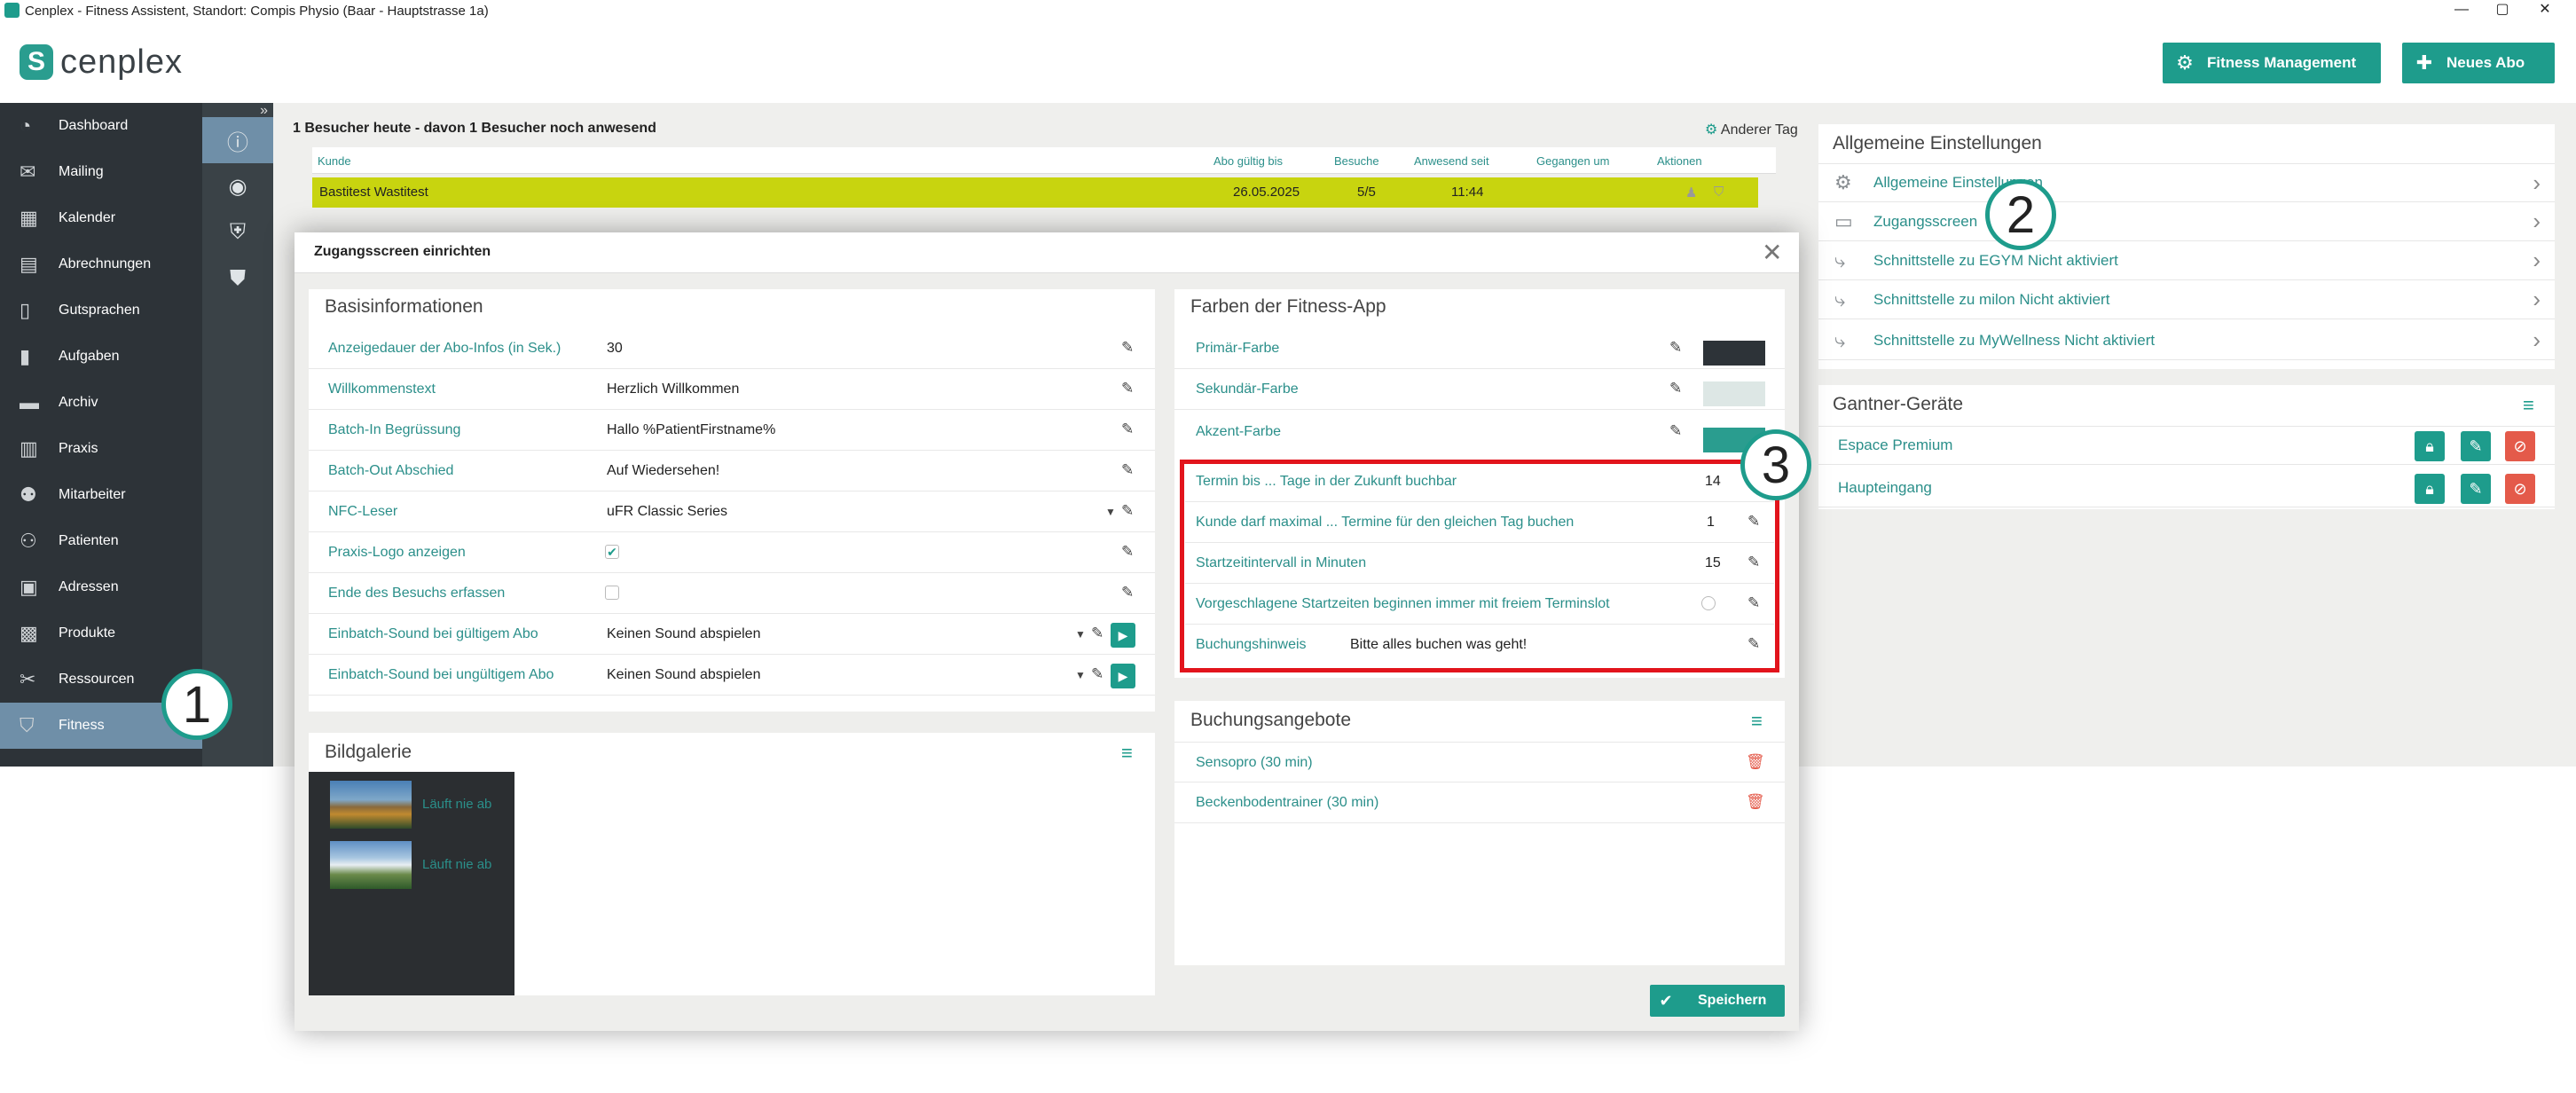  Describe the element at coordinates (732, 593) in the screenshot. I see `basis-row-ende: Ende des Besuchs erfassen ✎` at that location.